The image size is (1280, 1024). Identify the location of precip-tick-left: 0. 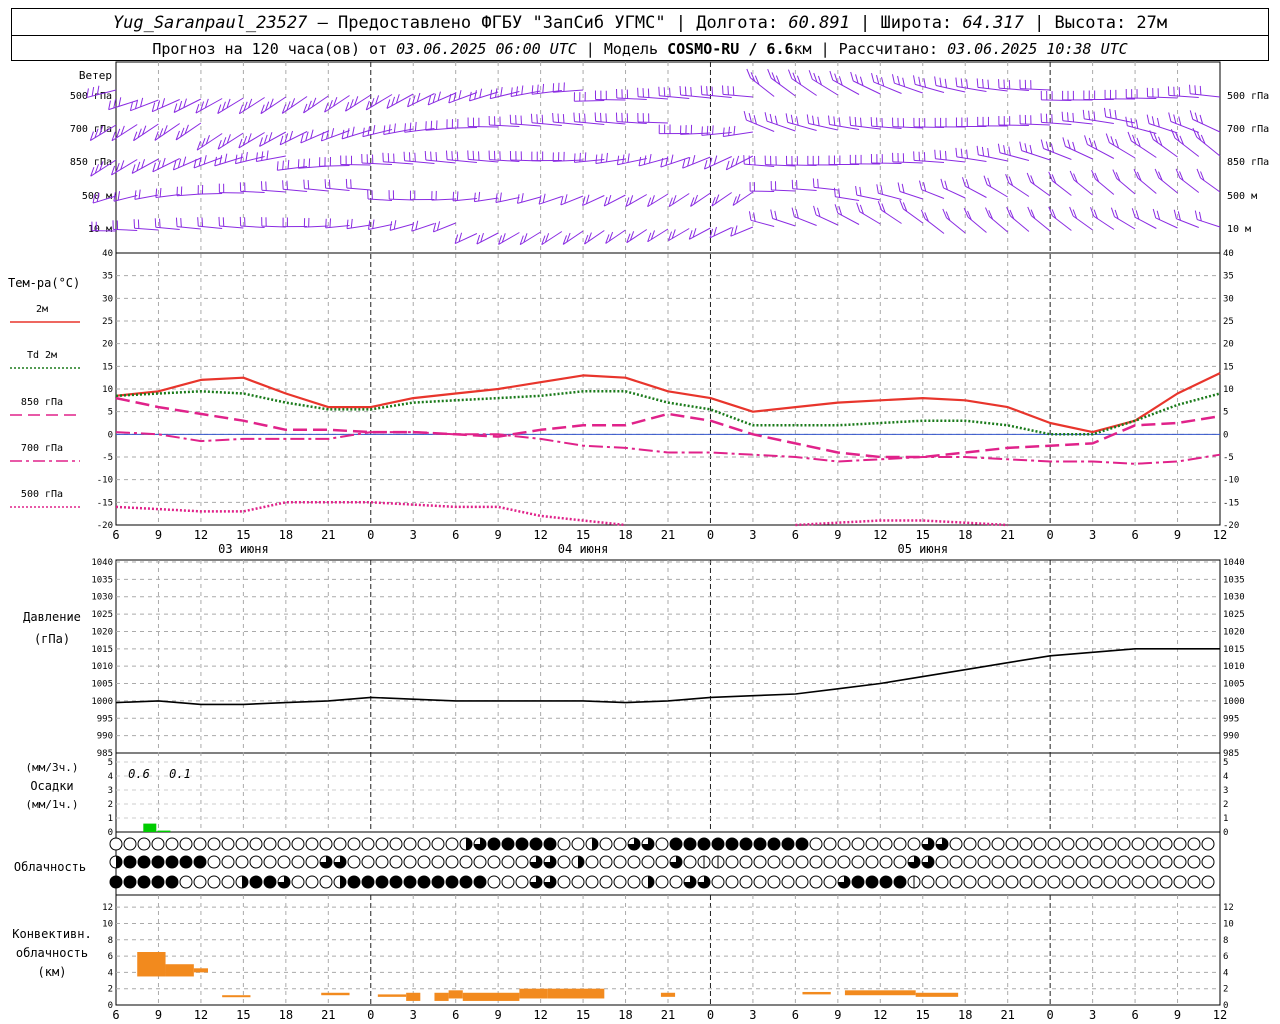
(110, 833).